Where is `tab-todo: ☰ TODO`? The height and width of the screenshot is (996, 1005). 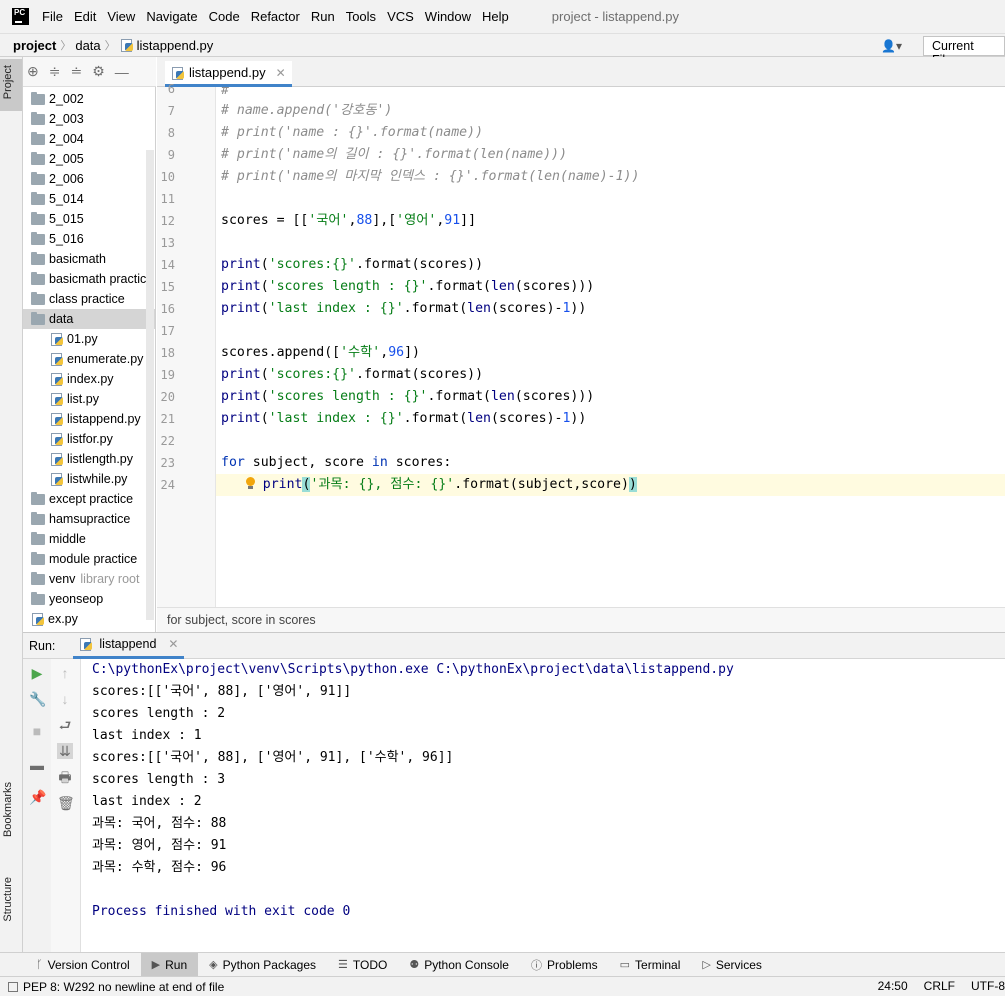
tab-todo: ☰ TODO is located at coordinates (362, 965).